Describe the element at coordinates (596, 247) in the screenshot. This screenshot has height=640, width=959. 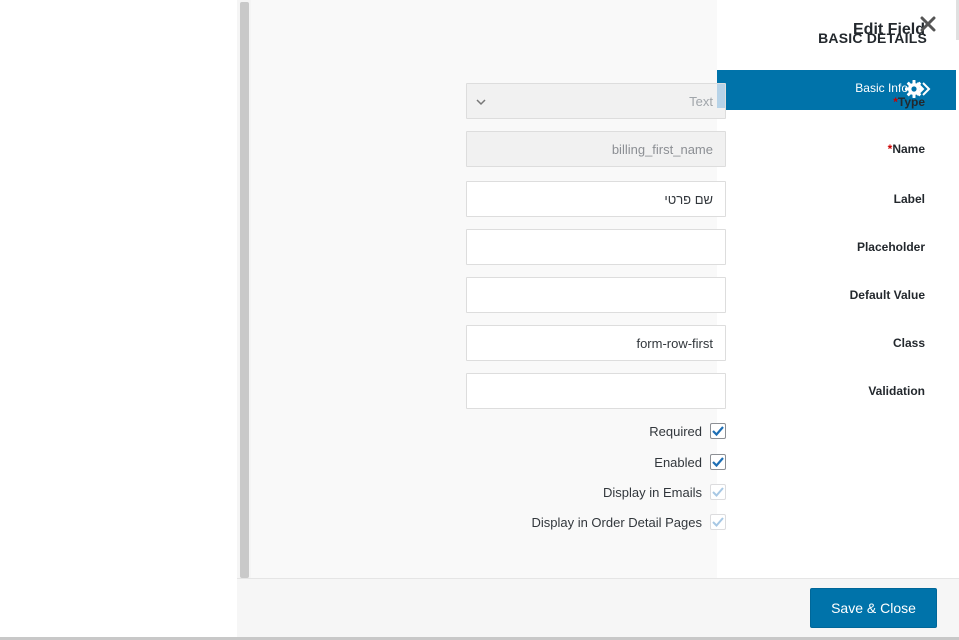
I see `placeholder-input` at that location.